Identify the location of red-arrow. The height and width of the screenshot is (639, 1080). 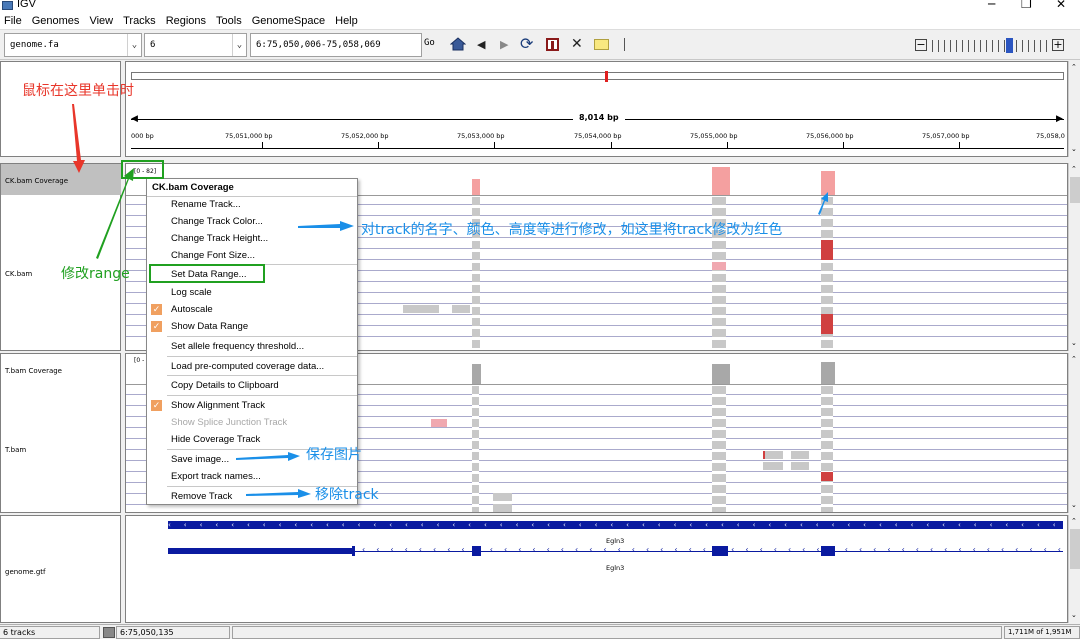
(78, 138).